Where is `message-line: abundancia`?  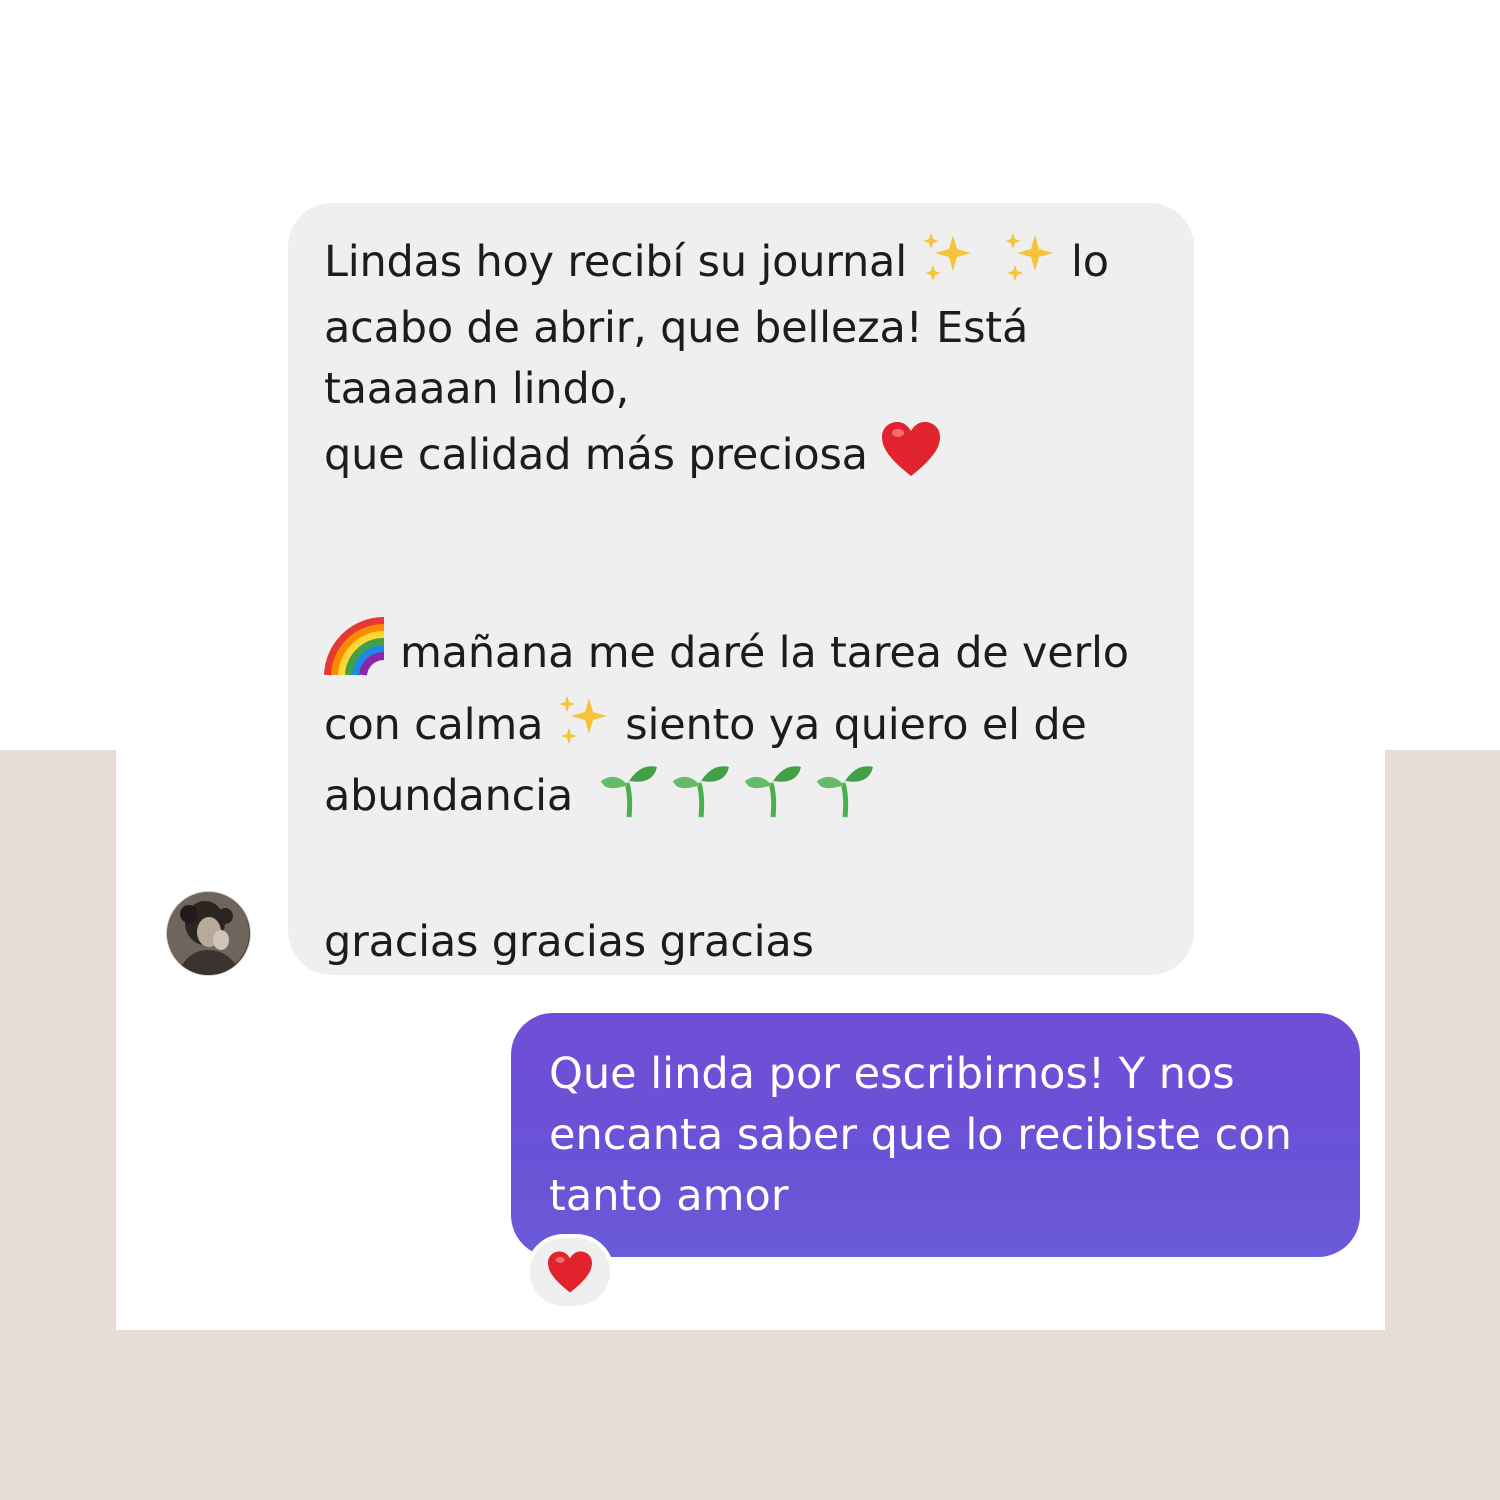 message-line: abundancia is located at coordinates (741, 798).